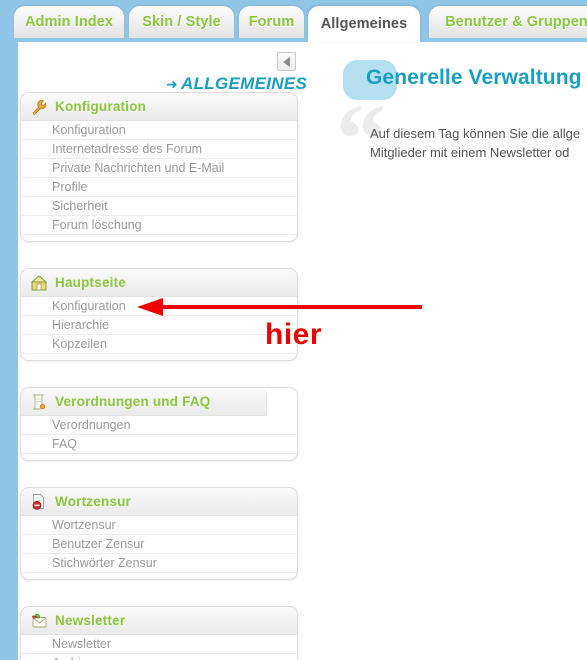  I want to click on left-triangle-icon, so click(286, 61).